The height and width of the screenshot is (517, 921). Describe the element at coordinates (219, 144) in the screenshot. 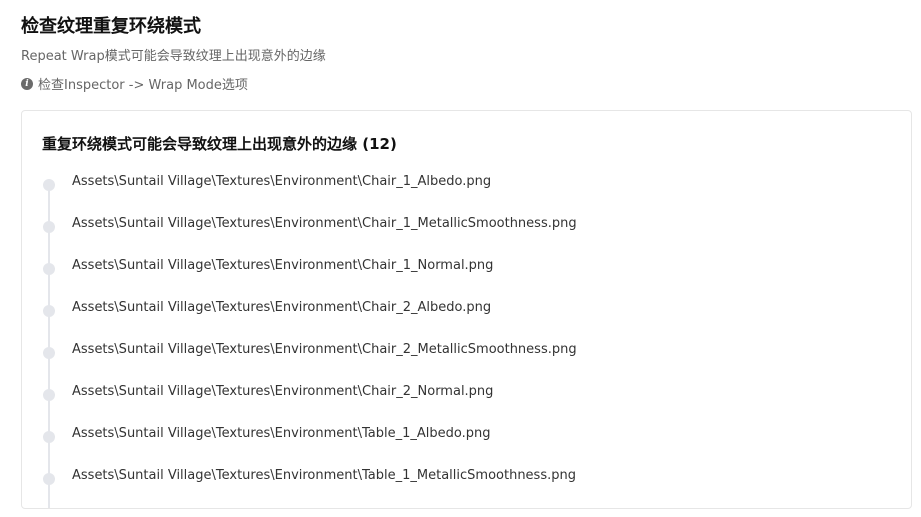

I see `card-title: 重复环绕模式可能会导致纹理上出现意外的边缘 (12)` at that location.